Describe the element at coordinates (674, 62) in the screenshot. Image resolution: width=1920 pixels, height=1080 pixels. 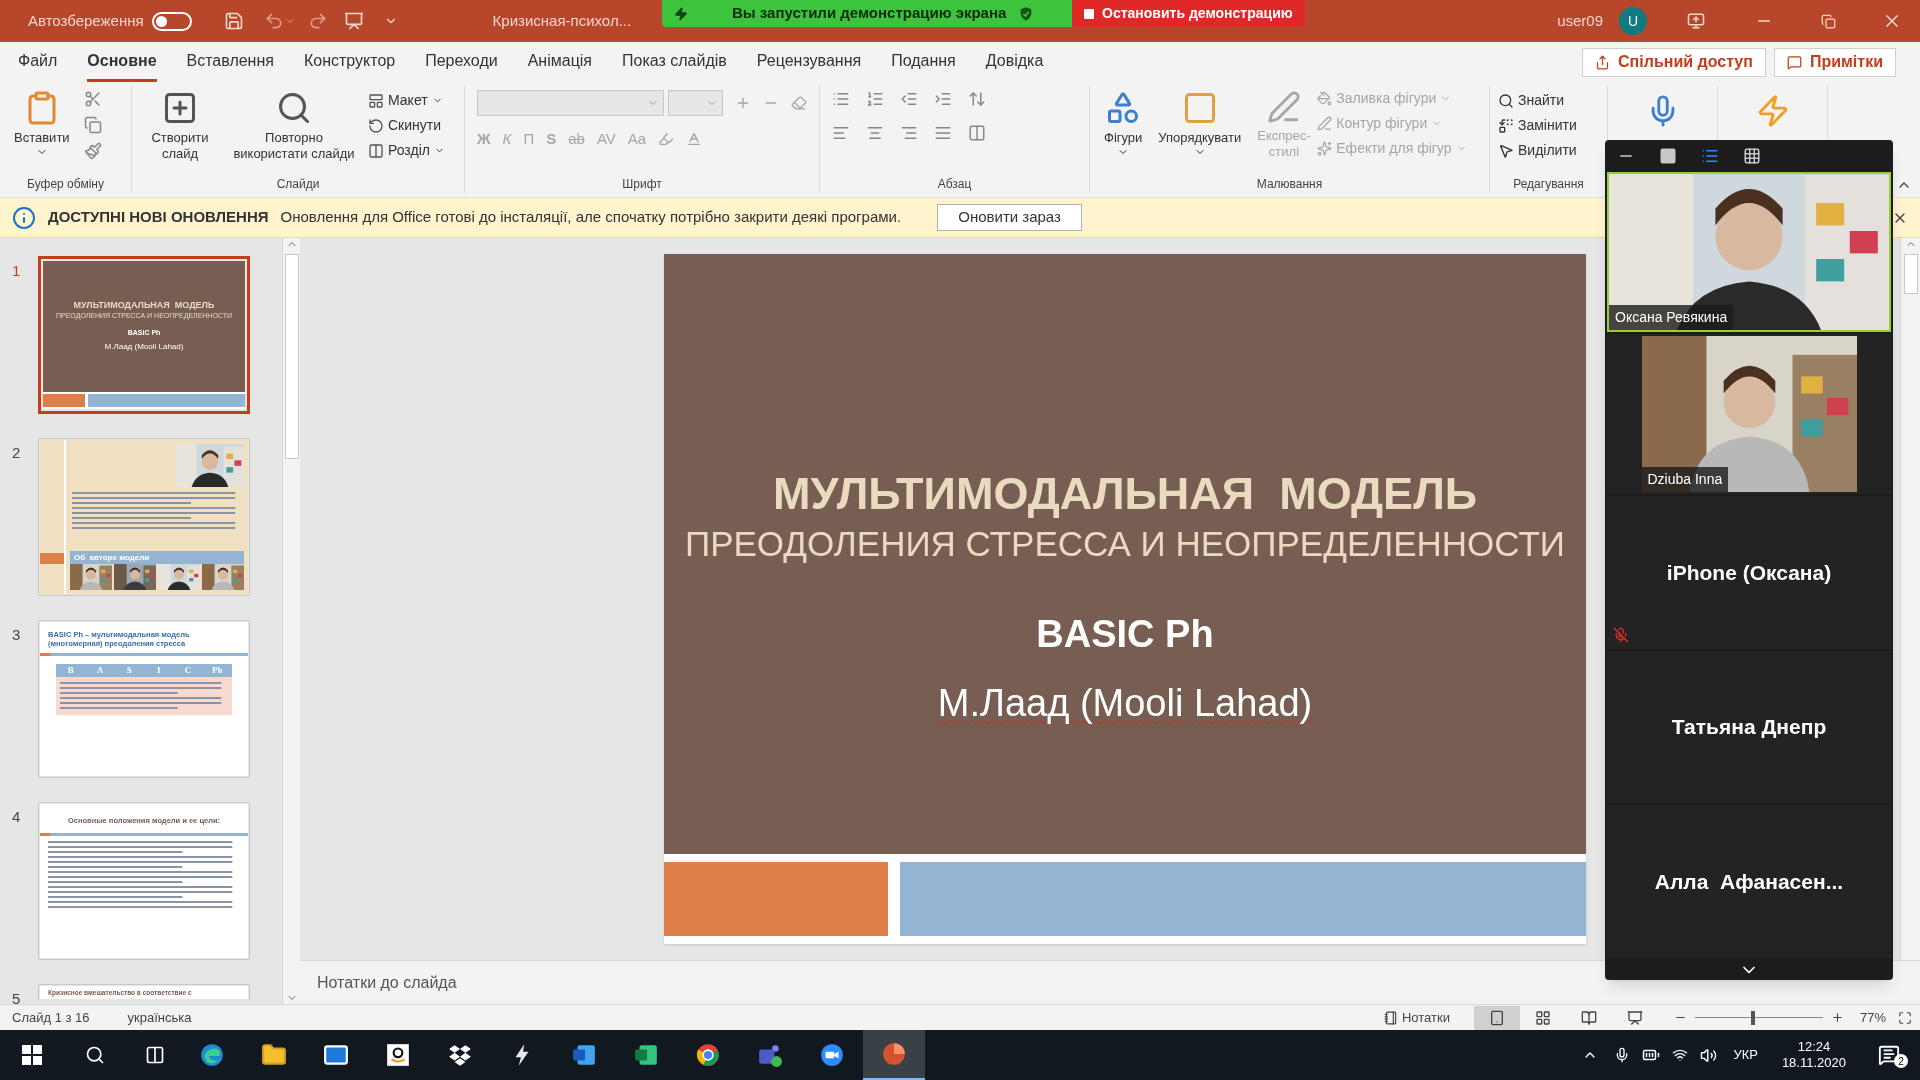
I see `ribbon-tab: Показ слайдів` at that location.